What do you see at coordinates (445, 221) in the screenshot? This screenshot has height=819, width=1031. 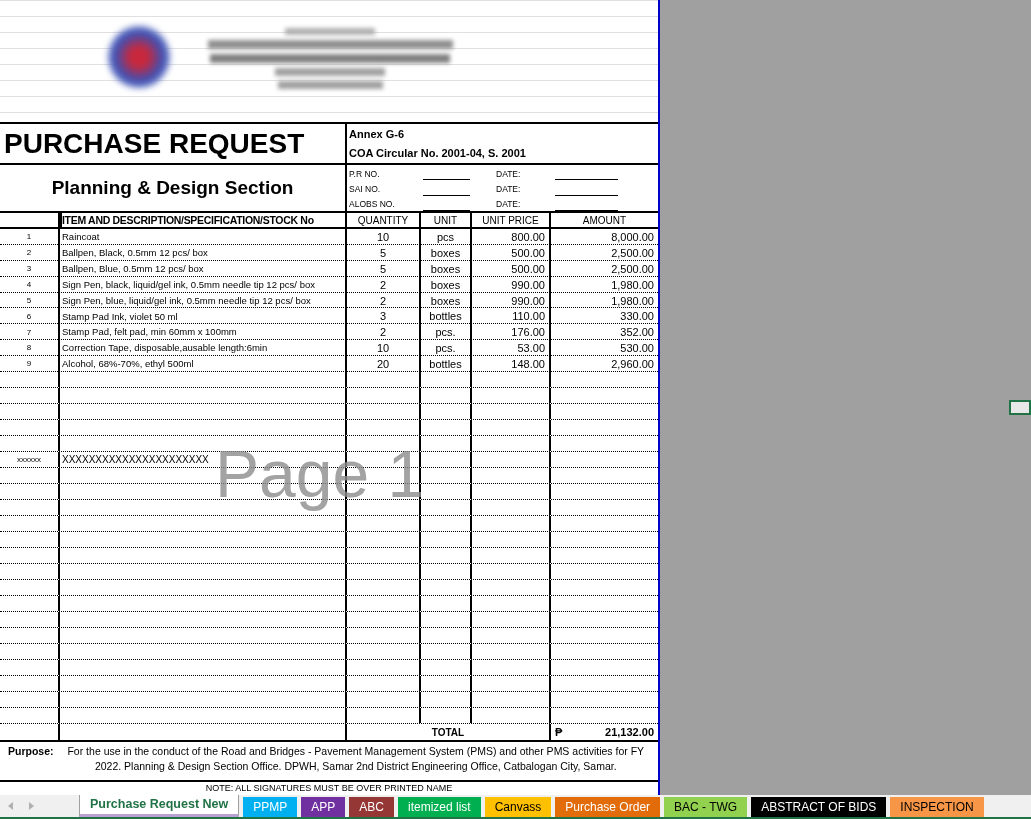 I see `column-header: UNIT` at bounding box center [445, 221].